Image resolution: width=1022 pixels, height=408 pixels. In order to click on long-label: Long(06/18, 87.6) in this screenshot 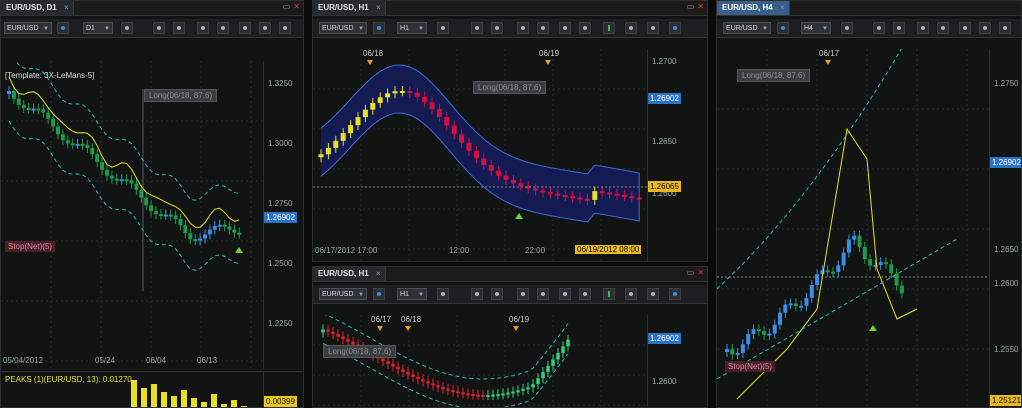, I will do `click(360, 351)`.